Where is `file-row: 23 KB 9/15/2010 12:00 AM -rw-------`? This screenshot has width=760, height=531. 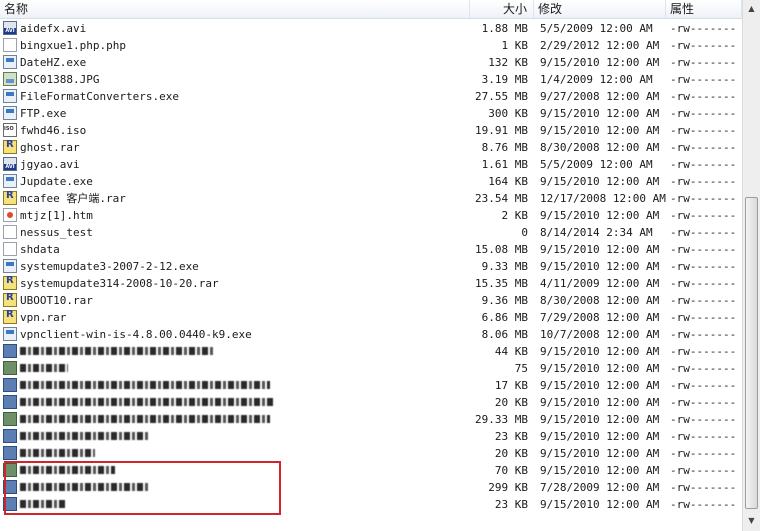 file-row: 23 KB 9/15/2010 12:00 AM -rw------- is located at coordinates (371, 436).